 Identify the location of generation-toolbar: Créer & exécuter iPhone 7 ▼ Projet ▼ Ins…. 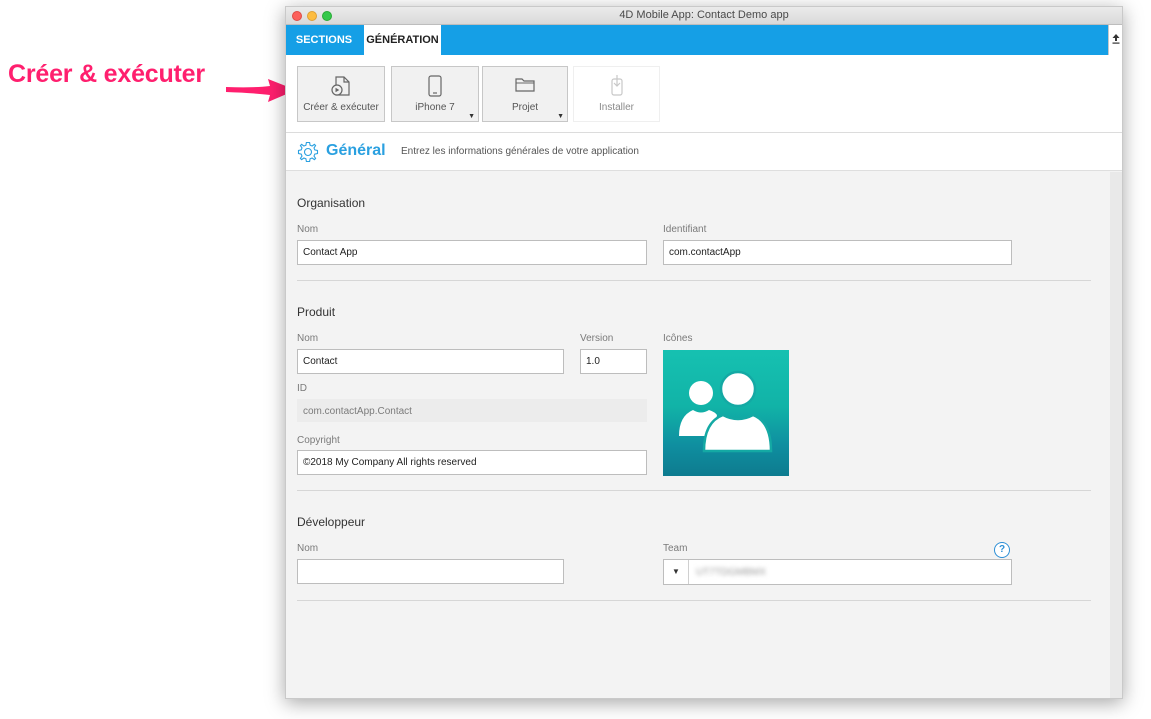
(704, 94).